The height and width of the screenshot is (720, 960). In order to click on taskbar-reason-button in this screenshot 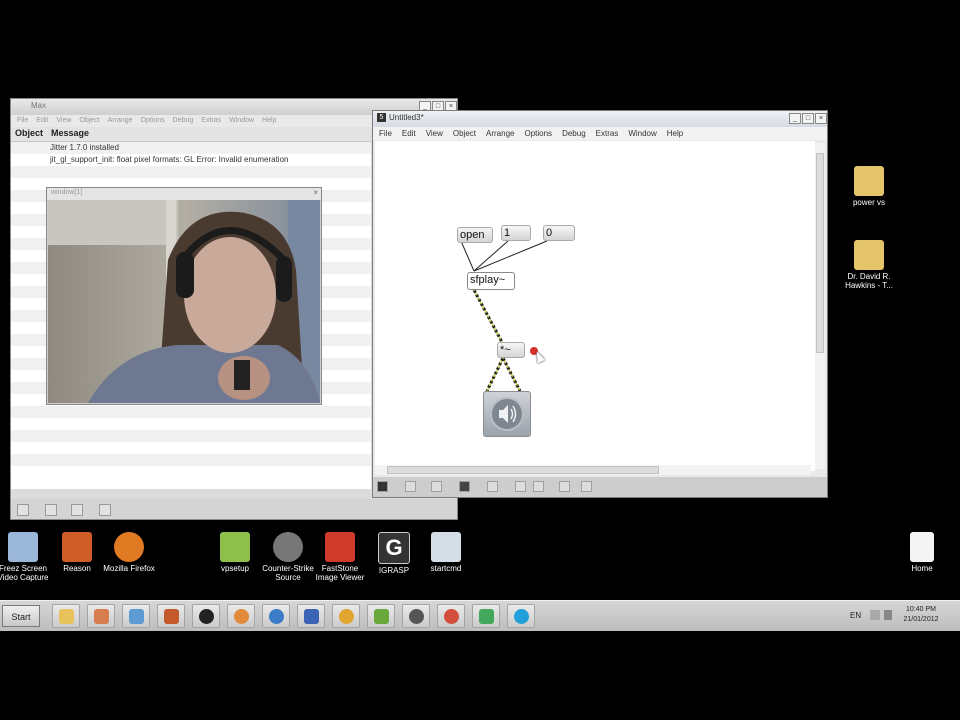, I will do `click(171, 616)`.